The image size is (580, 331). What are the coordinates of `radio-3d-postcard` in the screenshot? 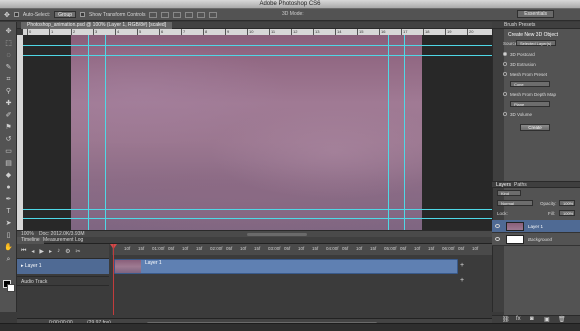 It's located at (505, 54).